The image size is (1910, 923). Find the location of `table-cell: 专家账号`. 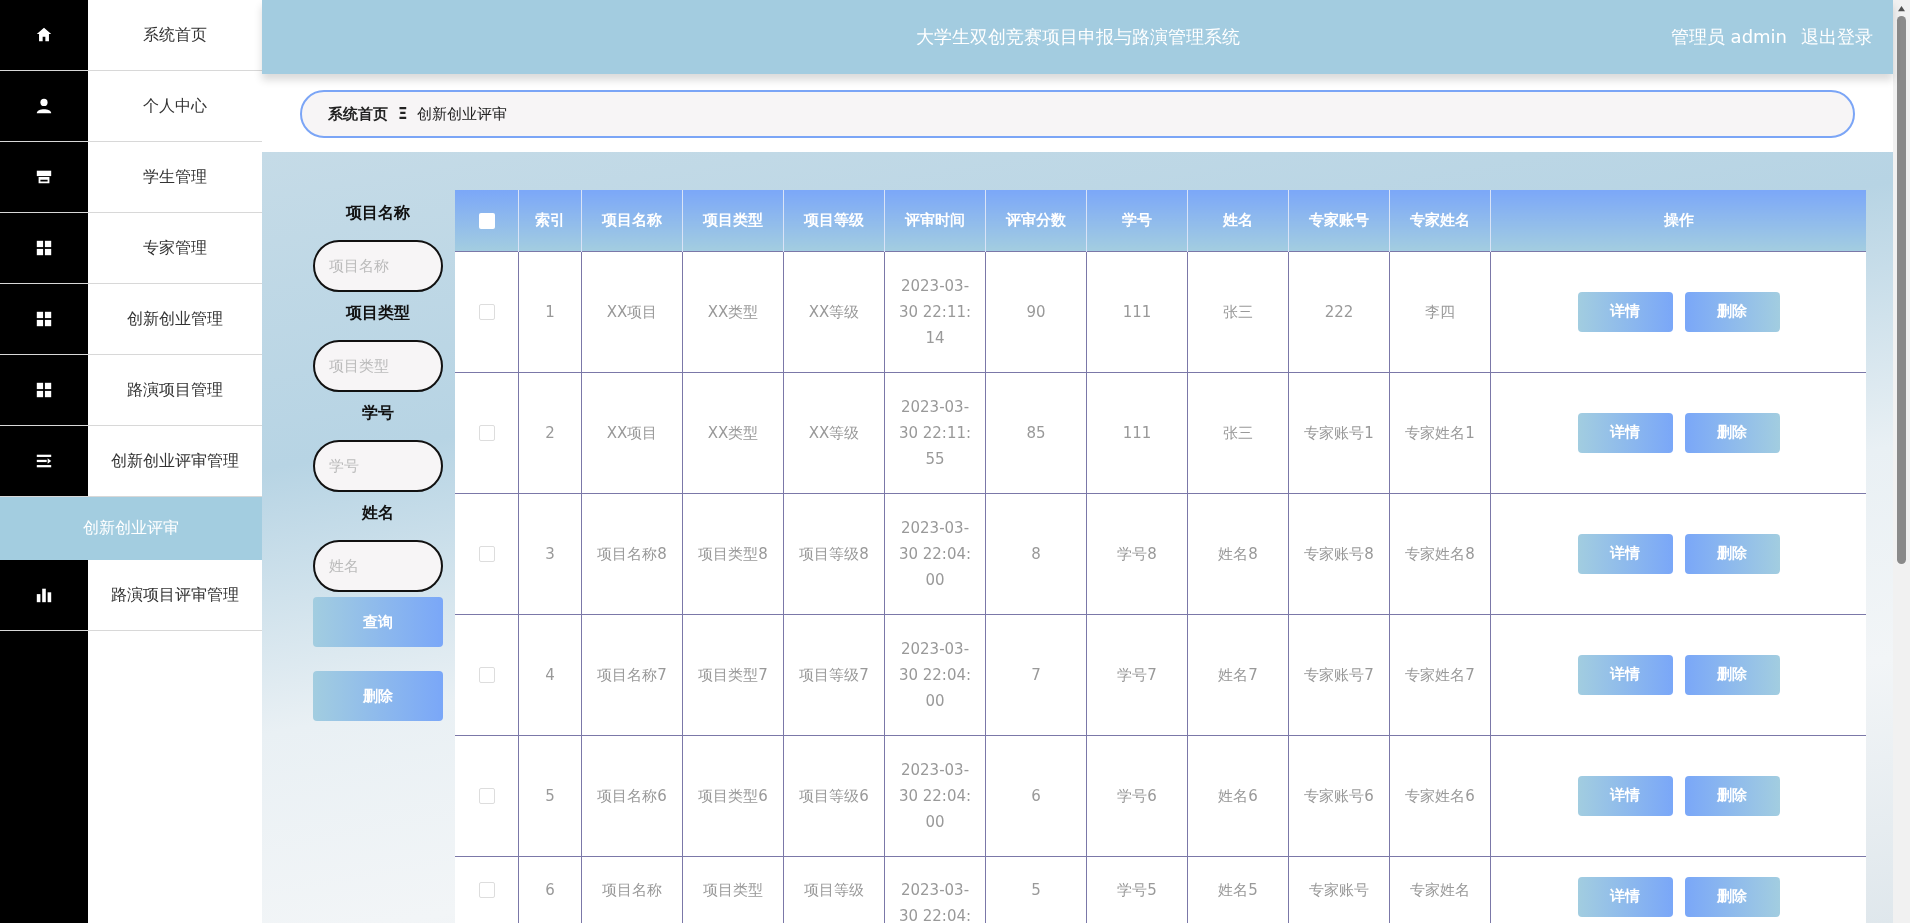

table-cell: 专家账号 is located at coordinates (1339, 889).